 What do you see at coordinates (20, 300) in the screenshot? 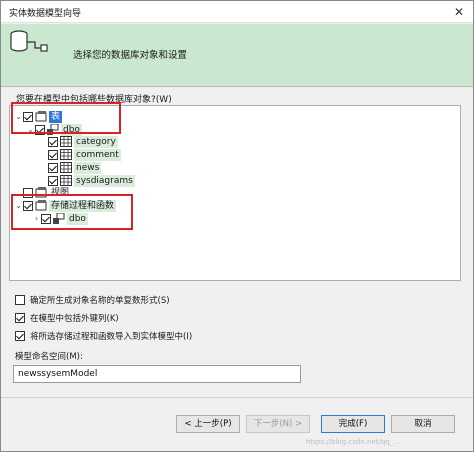
I see `pluralize-checkbox` at bounding box center [20, 300].